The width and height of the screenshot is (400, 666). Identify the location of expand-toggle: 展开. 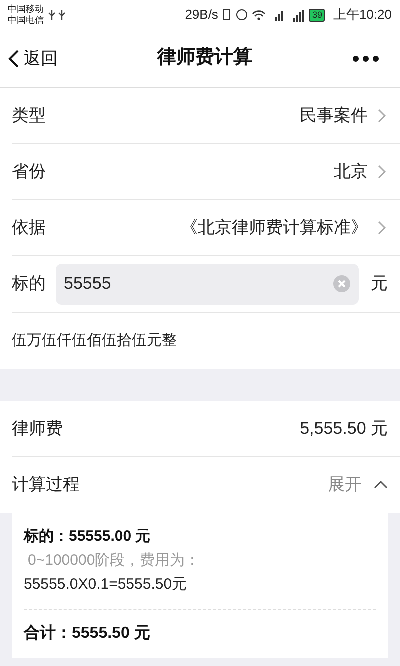
(358, 485).